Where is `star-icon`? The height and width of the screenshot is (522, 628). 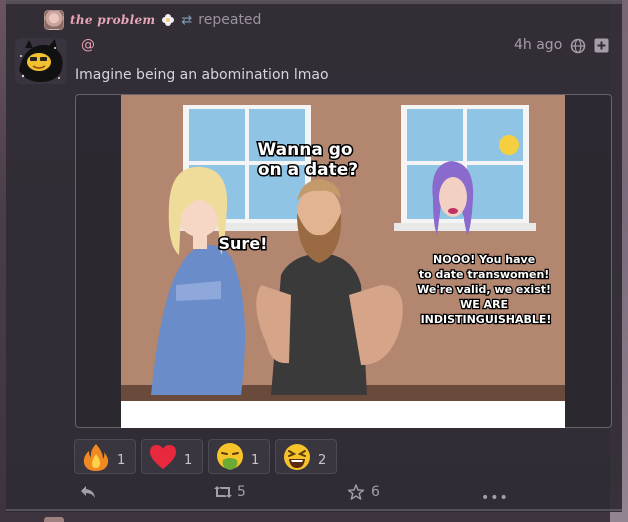
star-icon is located at coordinates (356, 492).